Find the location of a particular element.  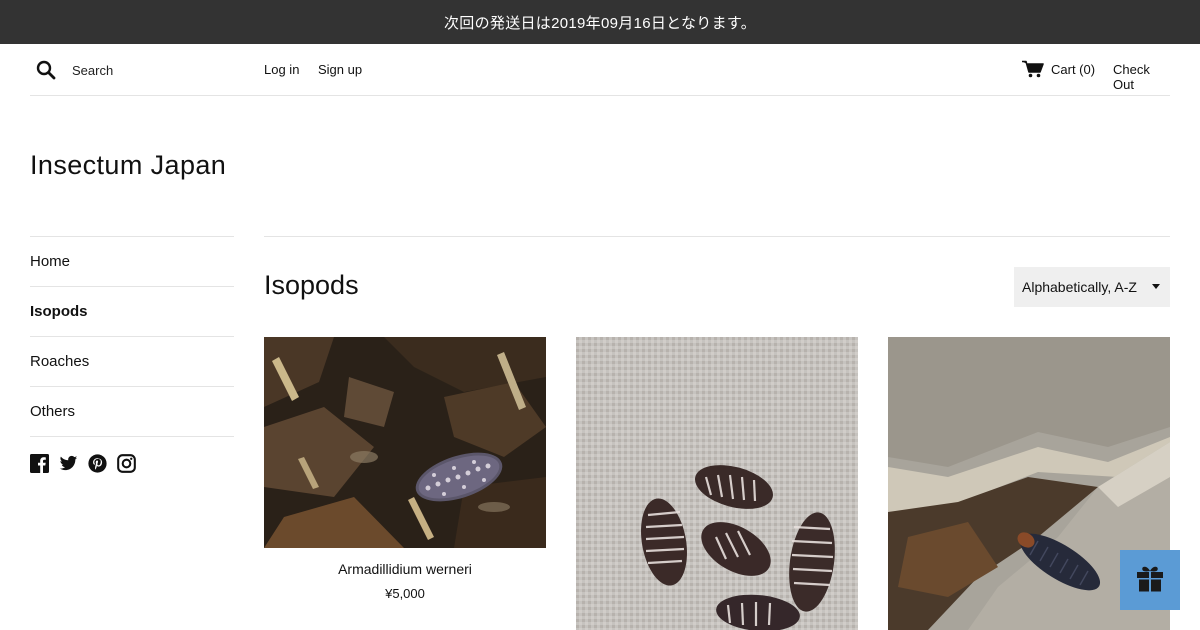

gift-icon is located at coordinates (1150, 580).